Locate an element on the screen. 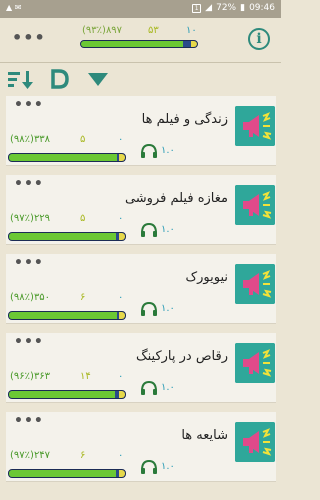 The image size is (320, 500). total-progress: ۸۹۷(۹۳٪) ۵۳ ۱۰ is located at coordinates (139, 36).